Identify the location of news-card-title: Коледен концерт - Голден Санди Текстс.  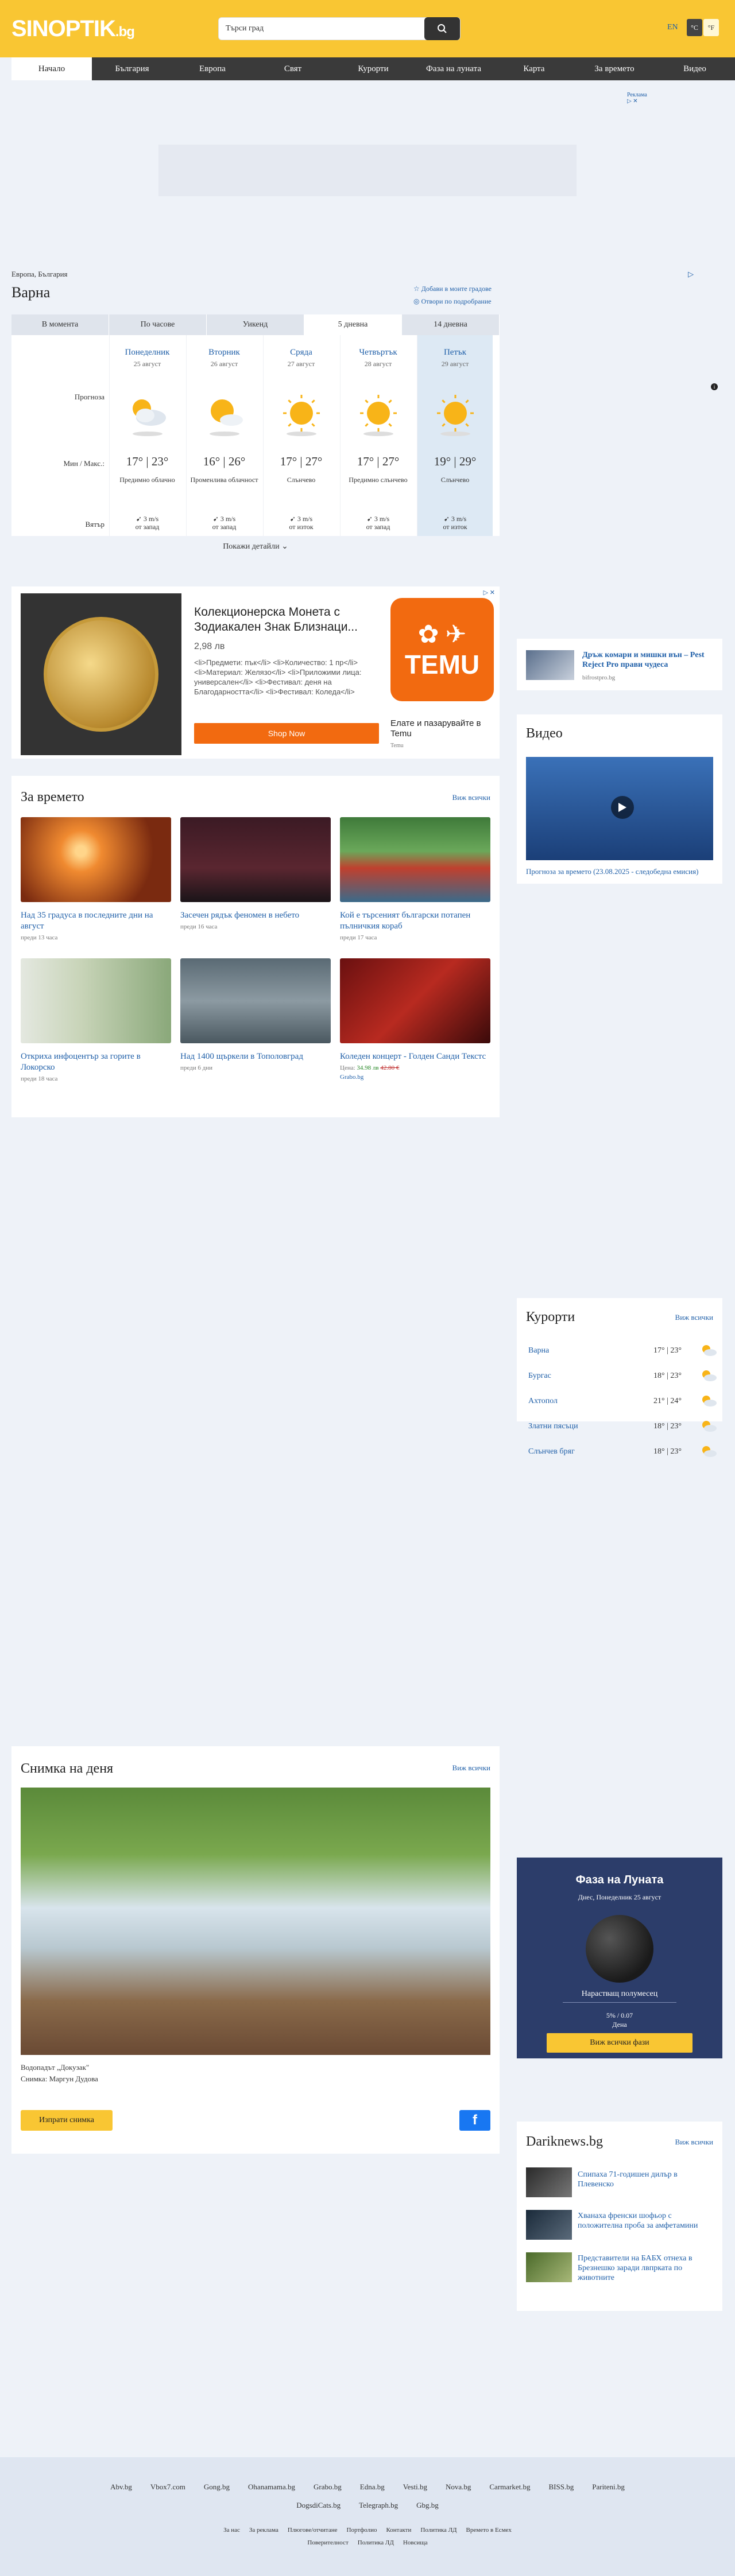
(415, 1056).